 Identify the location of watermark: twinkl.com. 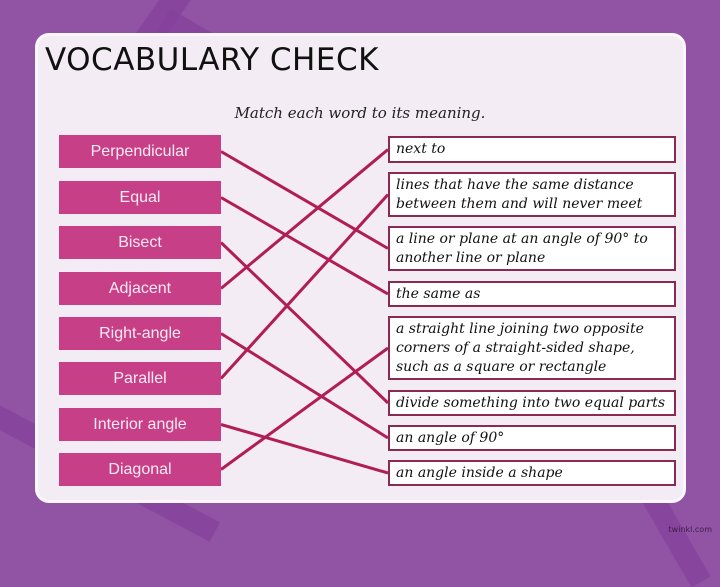
(690, 529).